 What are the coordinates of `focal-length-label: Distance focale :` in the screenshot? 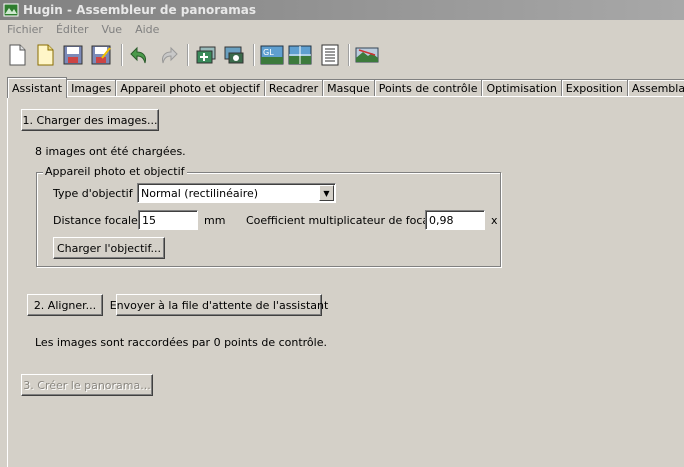 It's located at (99, 220).